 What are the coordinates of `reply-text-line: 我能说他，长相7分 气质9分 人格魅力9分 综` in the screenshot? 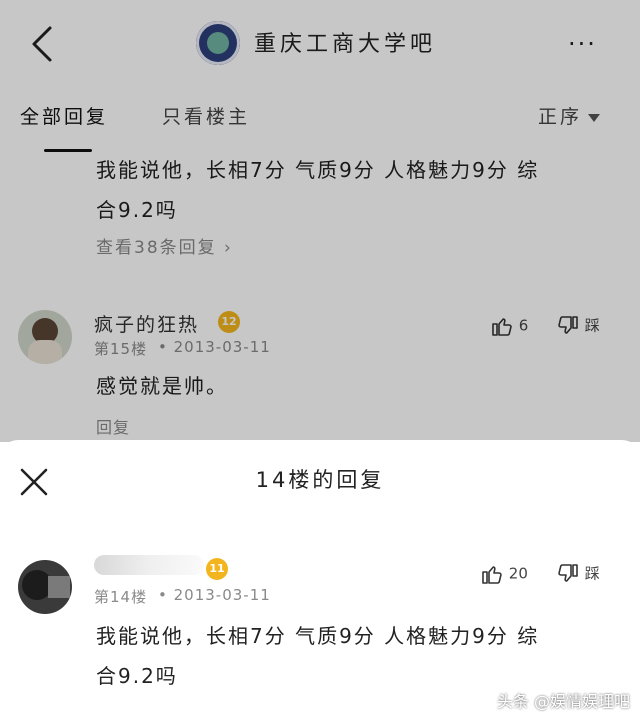 It's located at (318, 636).